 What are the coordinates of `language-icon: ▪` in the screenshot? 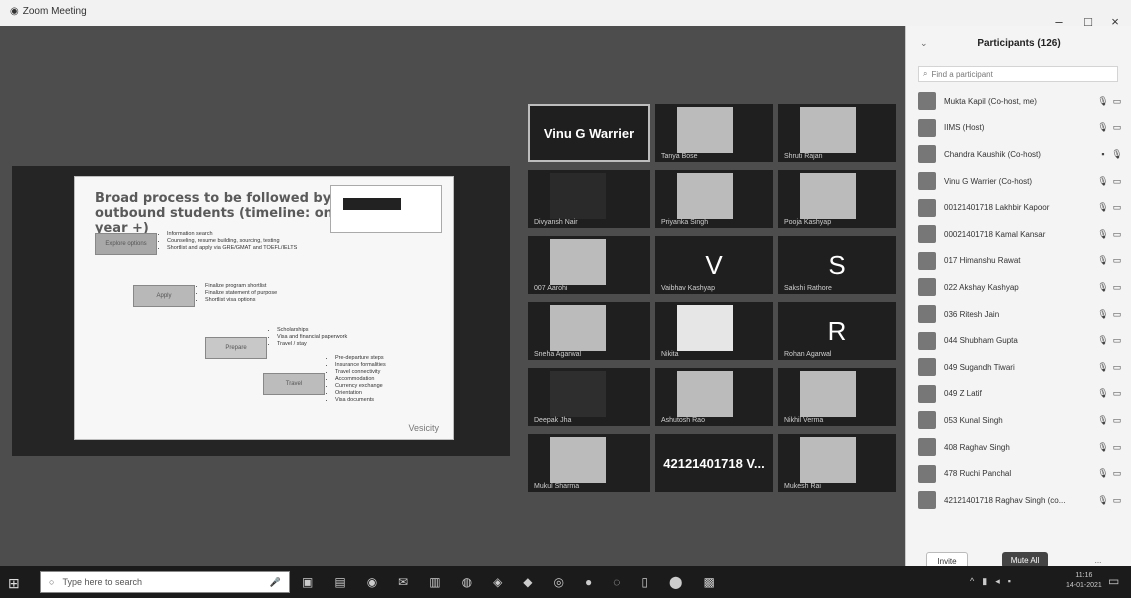 It's located at (1009, 581).